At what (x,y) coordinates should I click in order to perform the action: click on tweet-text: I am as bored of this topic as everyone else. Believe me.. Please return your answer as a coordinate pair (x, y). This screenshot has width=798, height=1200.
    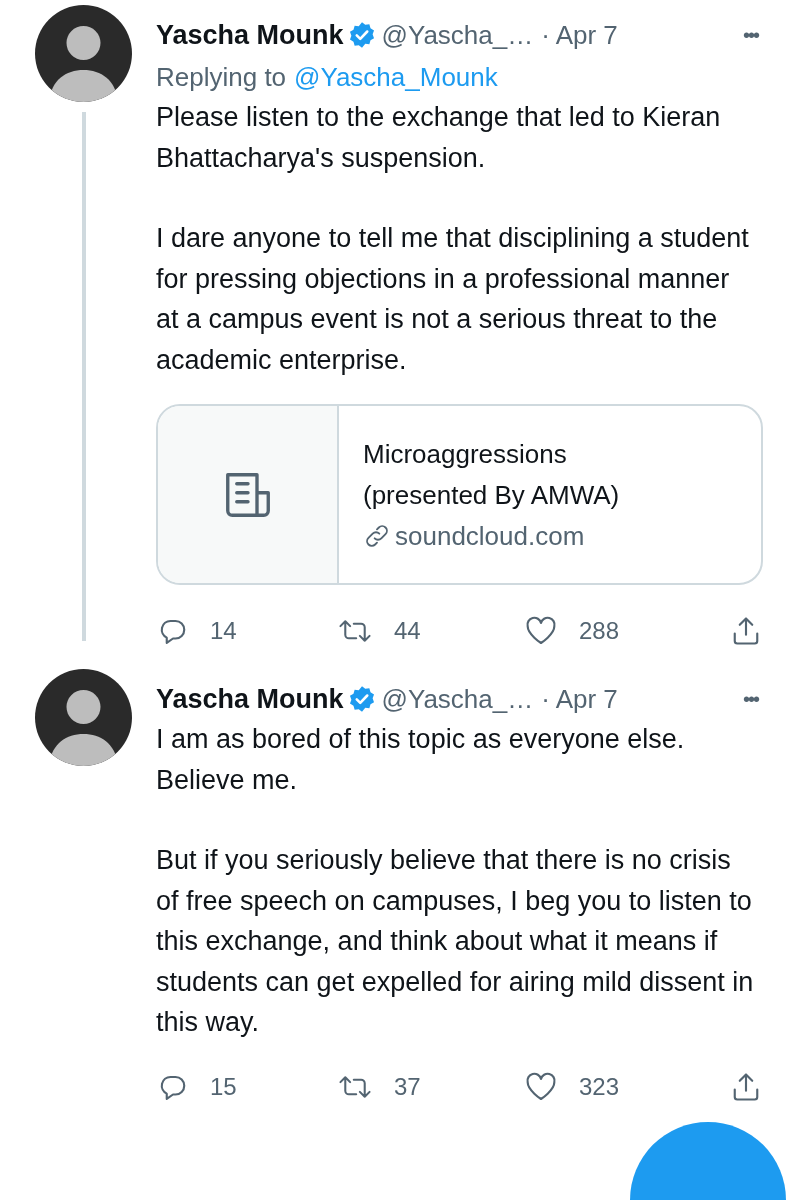
    Looking at the image, I should click on (421, 760).